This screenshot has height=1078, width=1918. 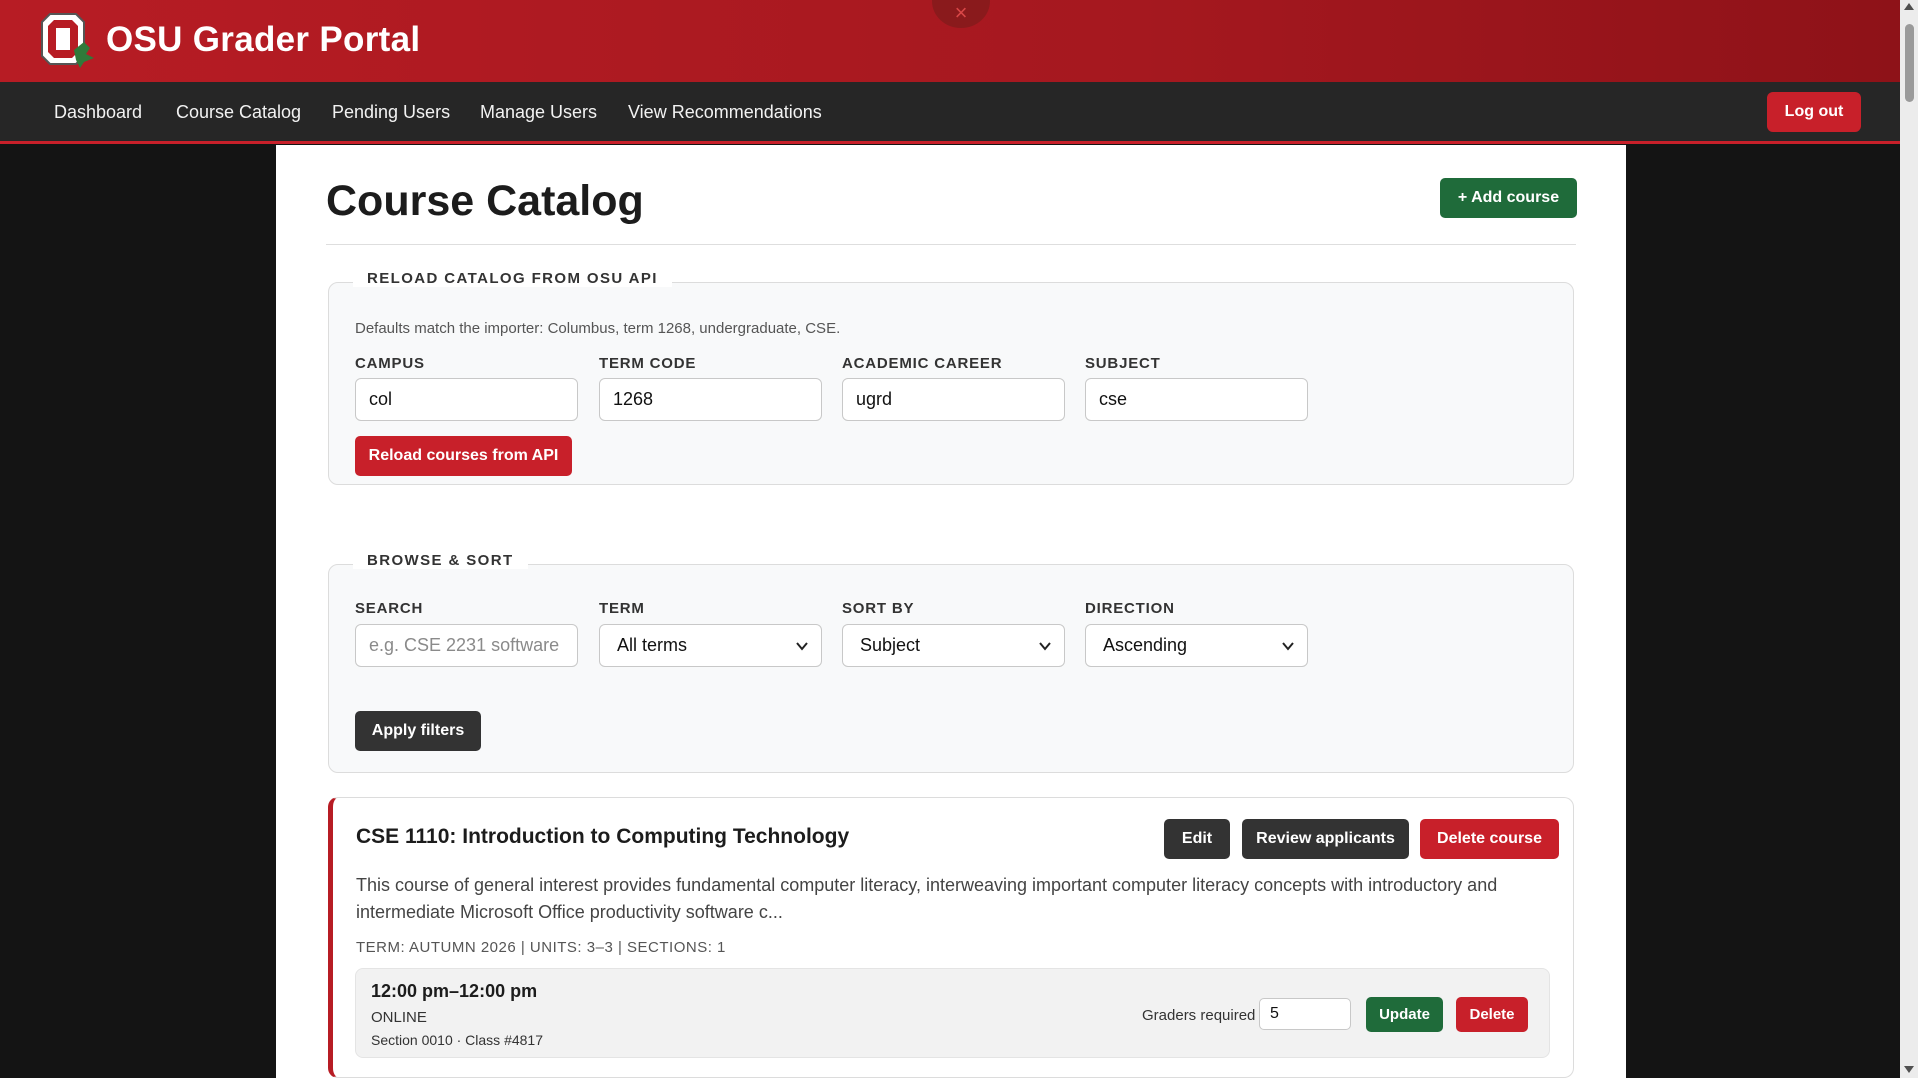 I want to click on reload-courses-button: Reload courses from API, so click(x=463, y=456).